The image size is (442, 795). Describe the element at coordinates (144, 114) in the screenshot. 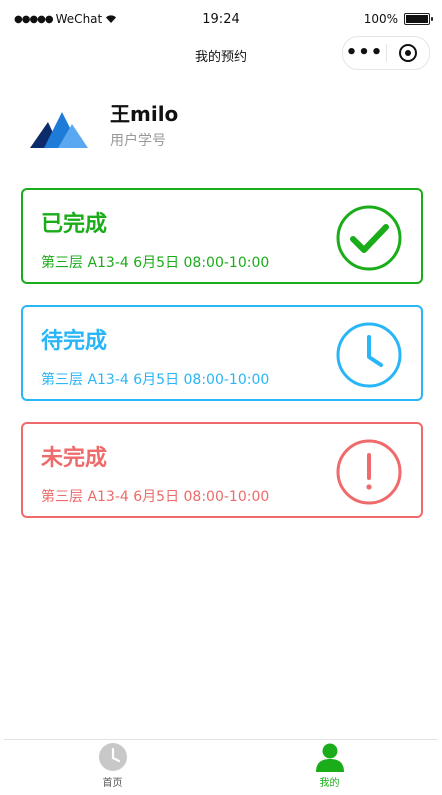

I see `user-name: 王milo` at that location.